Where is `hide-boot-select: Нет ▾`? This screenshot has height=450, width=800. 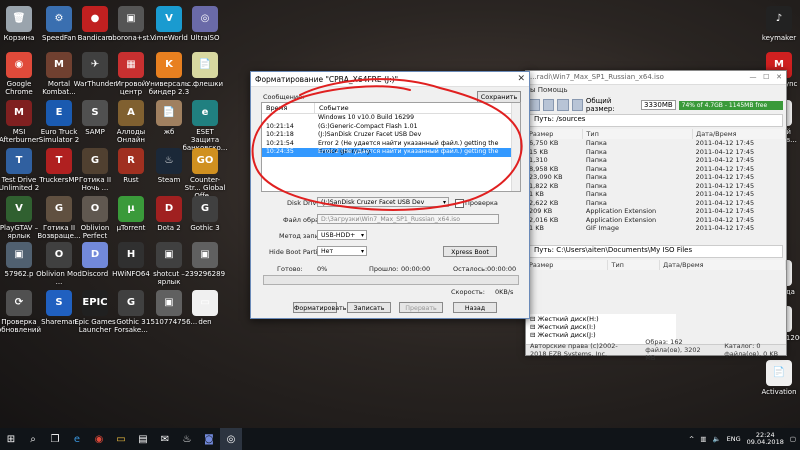 hide-boot-select: Нет ▾ is located at coordinates (342, 251).